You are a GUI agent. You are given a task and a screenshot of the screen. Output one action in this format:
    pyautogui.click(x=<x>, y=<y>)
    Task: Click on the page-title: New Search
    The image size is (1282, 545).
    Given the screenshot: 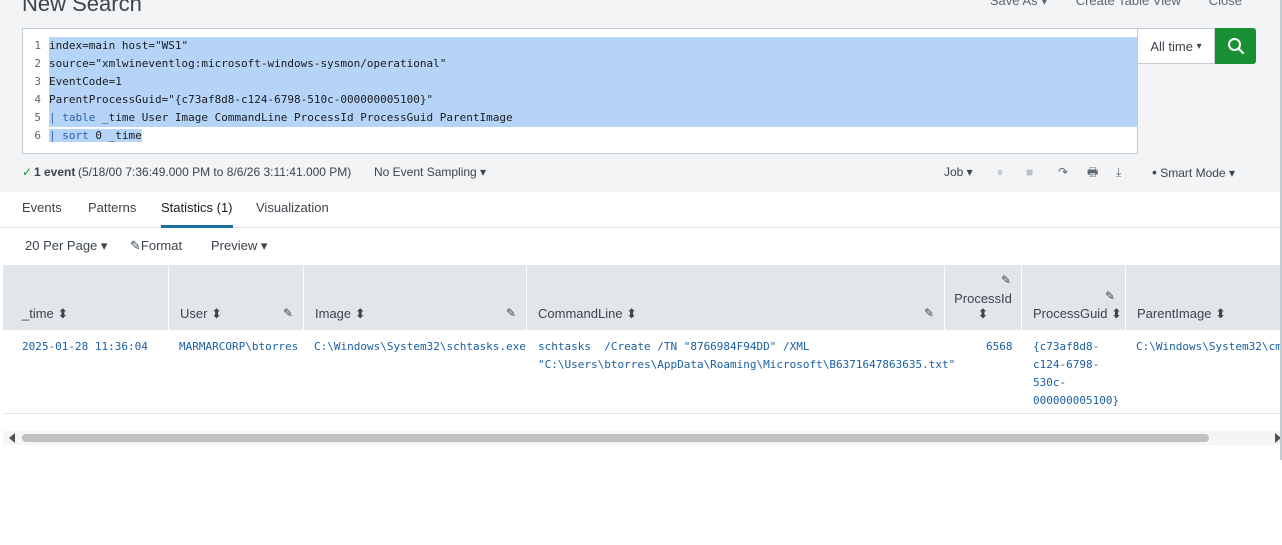 What is the action you would take?
    pyautogui.click(x=82, y=8)
    